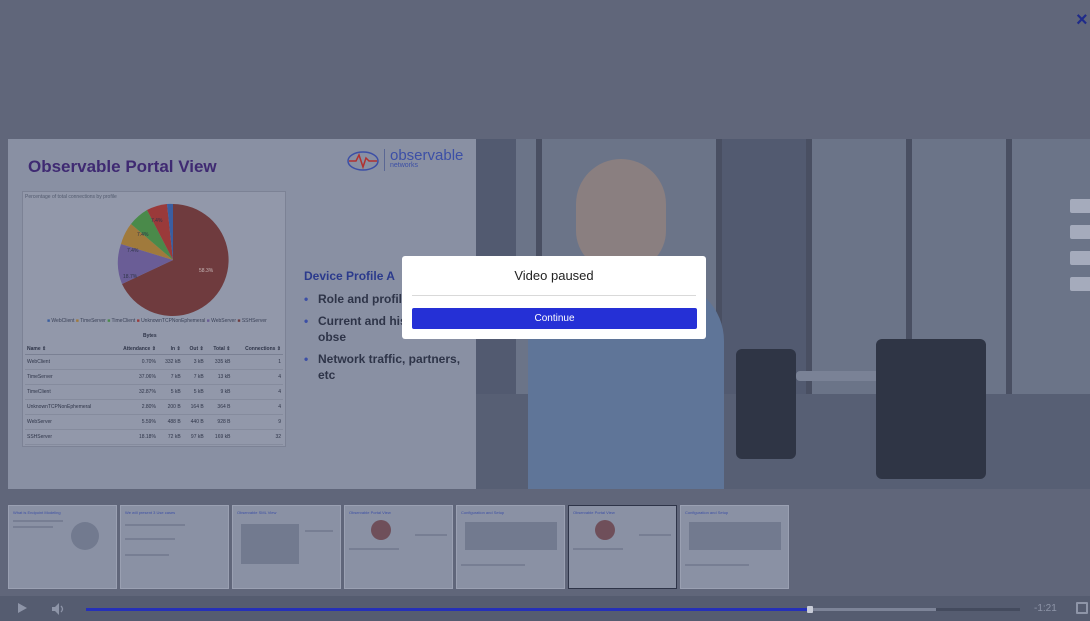  What do you see at coordinates (1080, 206) in the screenshot?
I see `back-arrow-icon` at bounding box center [1080, 206].